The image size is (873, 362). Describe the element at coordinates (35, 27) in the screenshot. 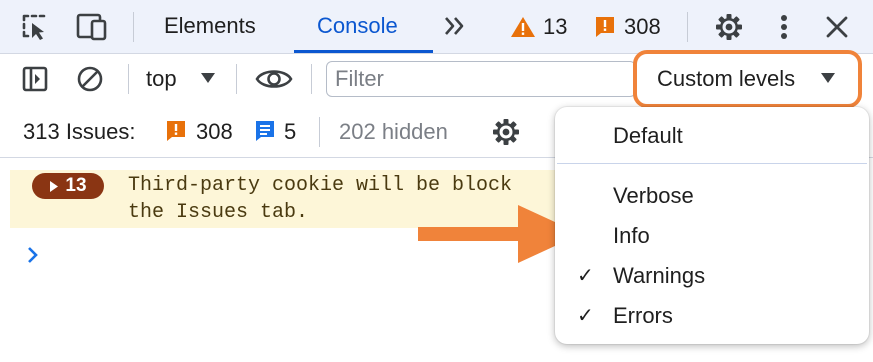

I see `inspect-element-icon` at that location.